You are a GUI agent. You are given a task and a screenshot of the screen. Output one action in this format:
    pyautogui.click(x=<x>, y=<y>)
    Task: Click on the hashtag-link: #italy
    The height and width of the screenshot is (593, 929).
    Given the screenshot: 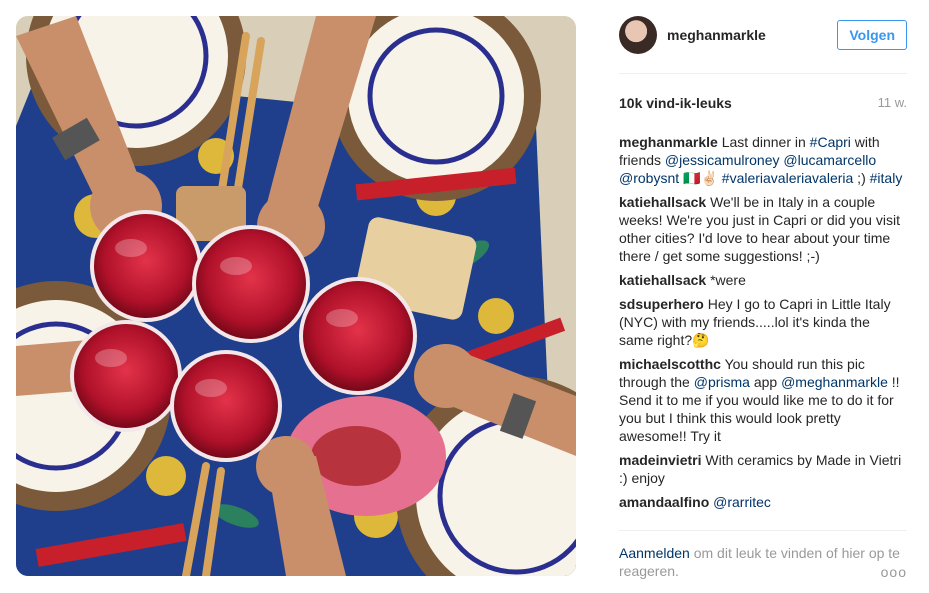 What is the action you would take?
    pyautogui.click(x=886, y=178)
    